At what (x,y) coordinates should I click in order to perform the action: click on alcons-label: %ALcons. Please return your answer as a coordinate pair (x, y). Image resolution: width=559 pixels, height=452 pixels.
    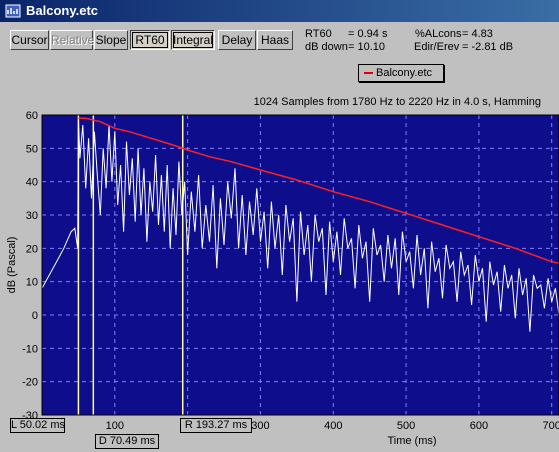
    Looking at the image, I should click on (438, 34).